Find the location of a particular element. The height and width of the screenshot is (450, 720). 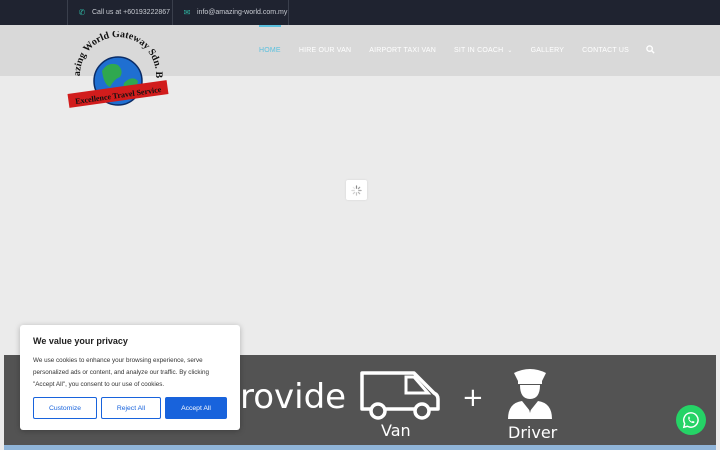

nav-hire-our-van: HIRE OUR VAN is located at coordinates (325, 50).